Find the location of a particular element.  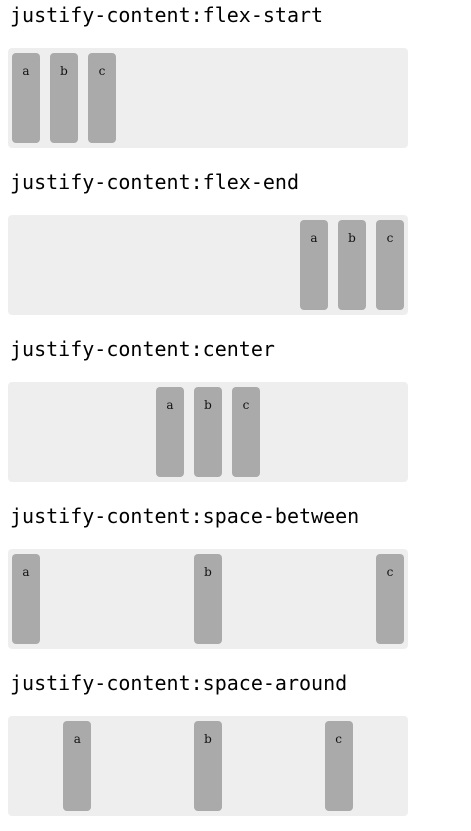

demo-title: justify-content:flex-start is located at coordinates (167, 15).